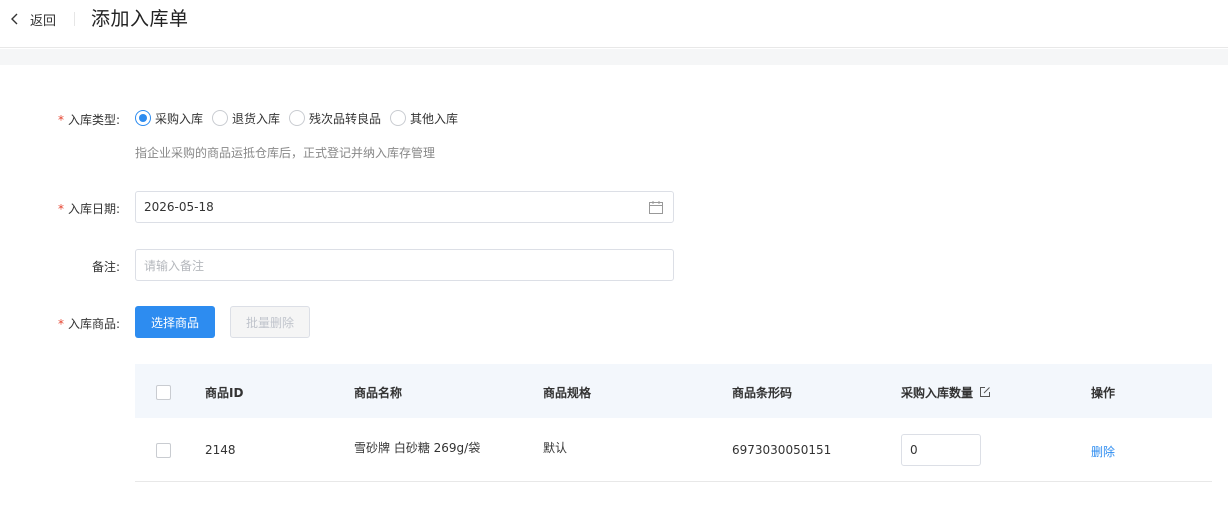 This screenshot has width=1228, height=508. I want to click on cell-name: 雪砂牌 白砂糖 269g/袋, so click(417, 448).